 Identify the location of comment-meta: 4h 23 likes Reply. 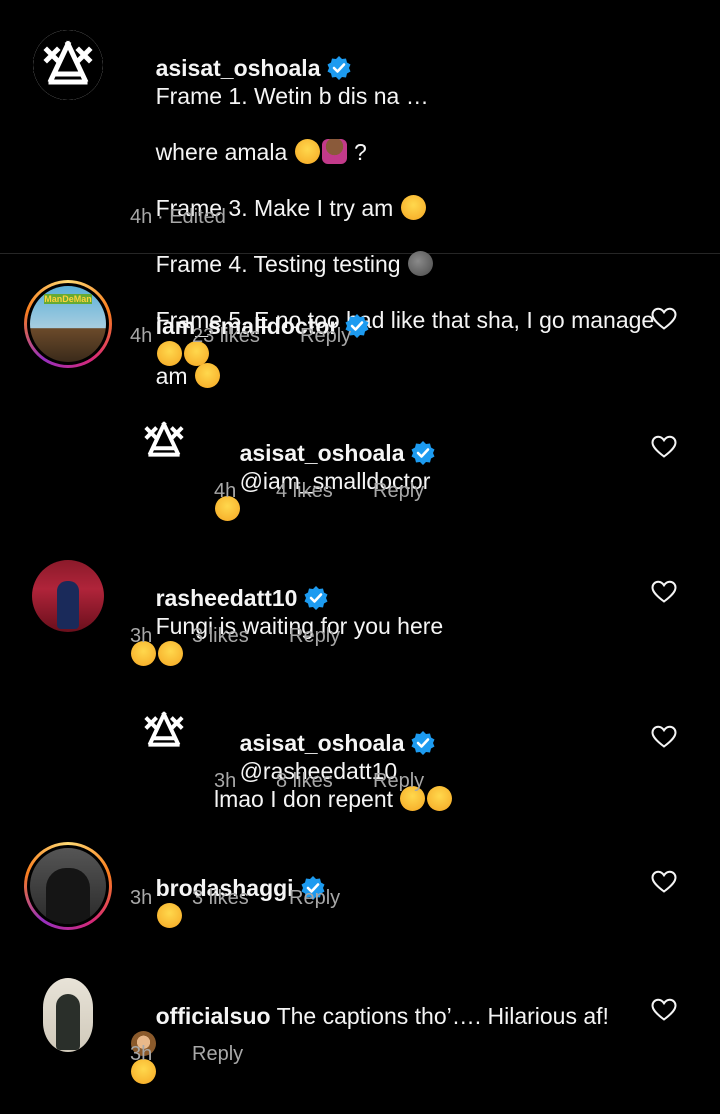
(330, 336).